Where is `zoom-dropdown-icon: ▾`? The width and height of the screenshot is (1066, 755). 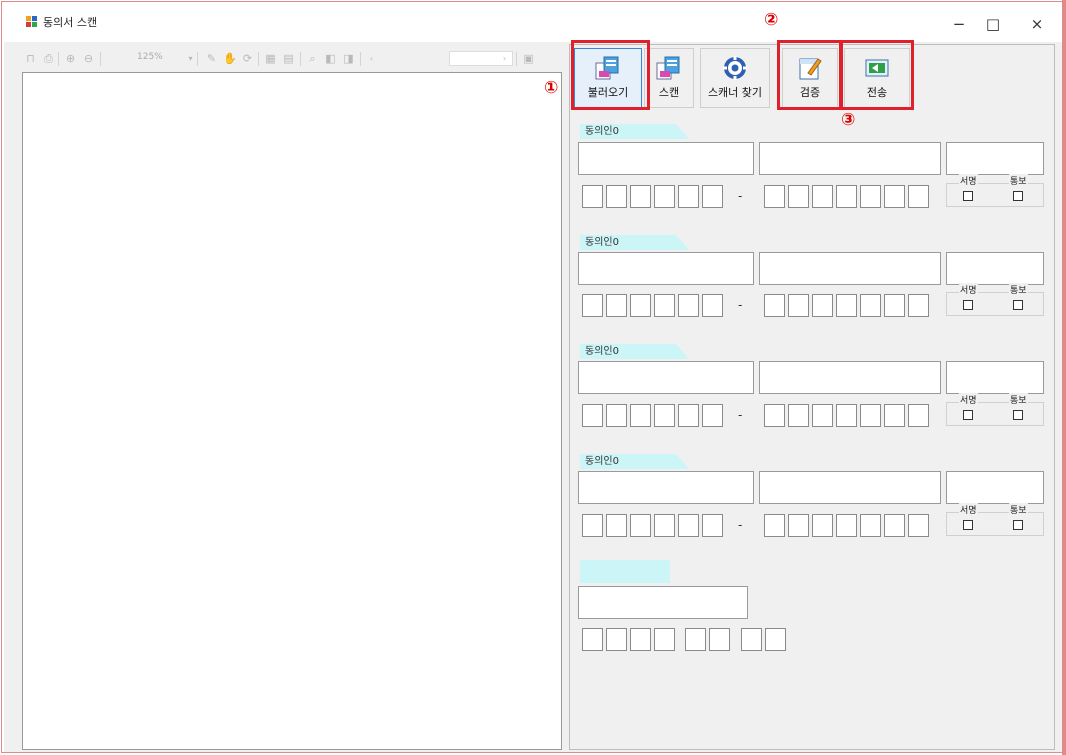
zoom-dropdown-icon: ▾ is located at coordinates (190, 58).